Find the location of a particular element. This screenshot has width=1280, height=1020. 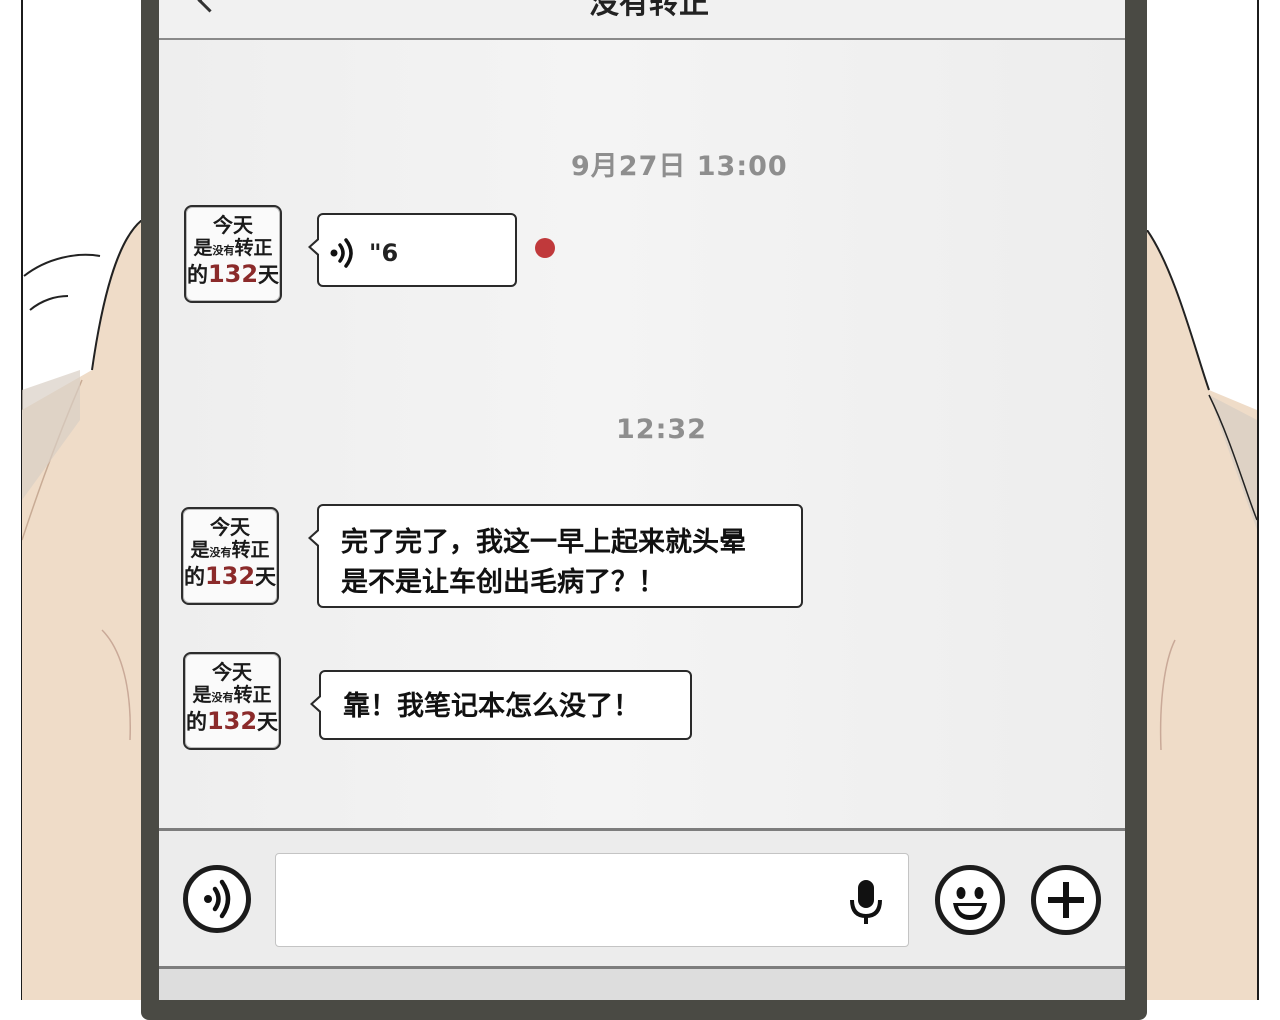

message-input is located at coordinates (592, 900).